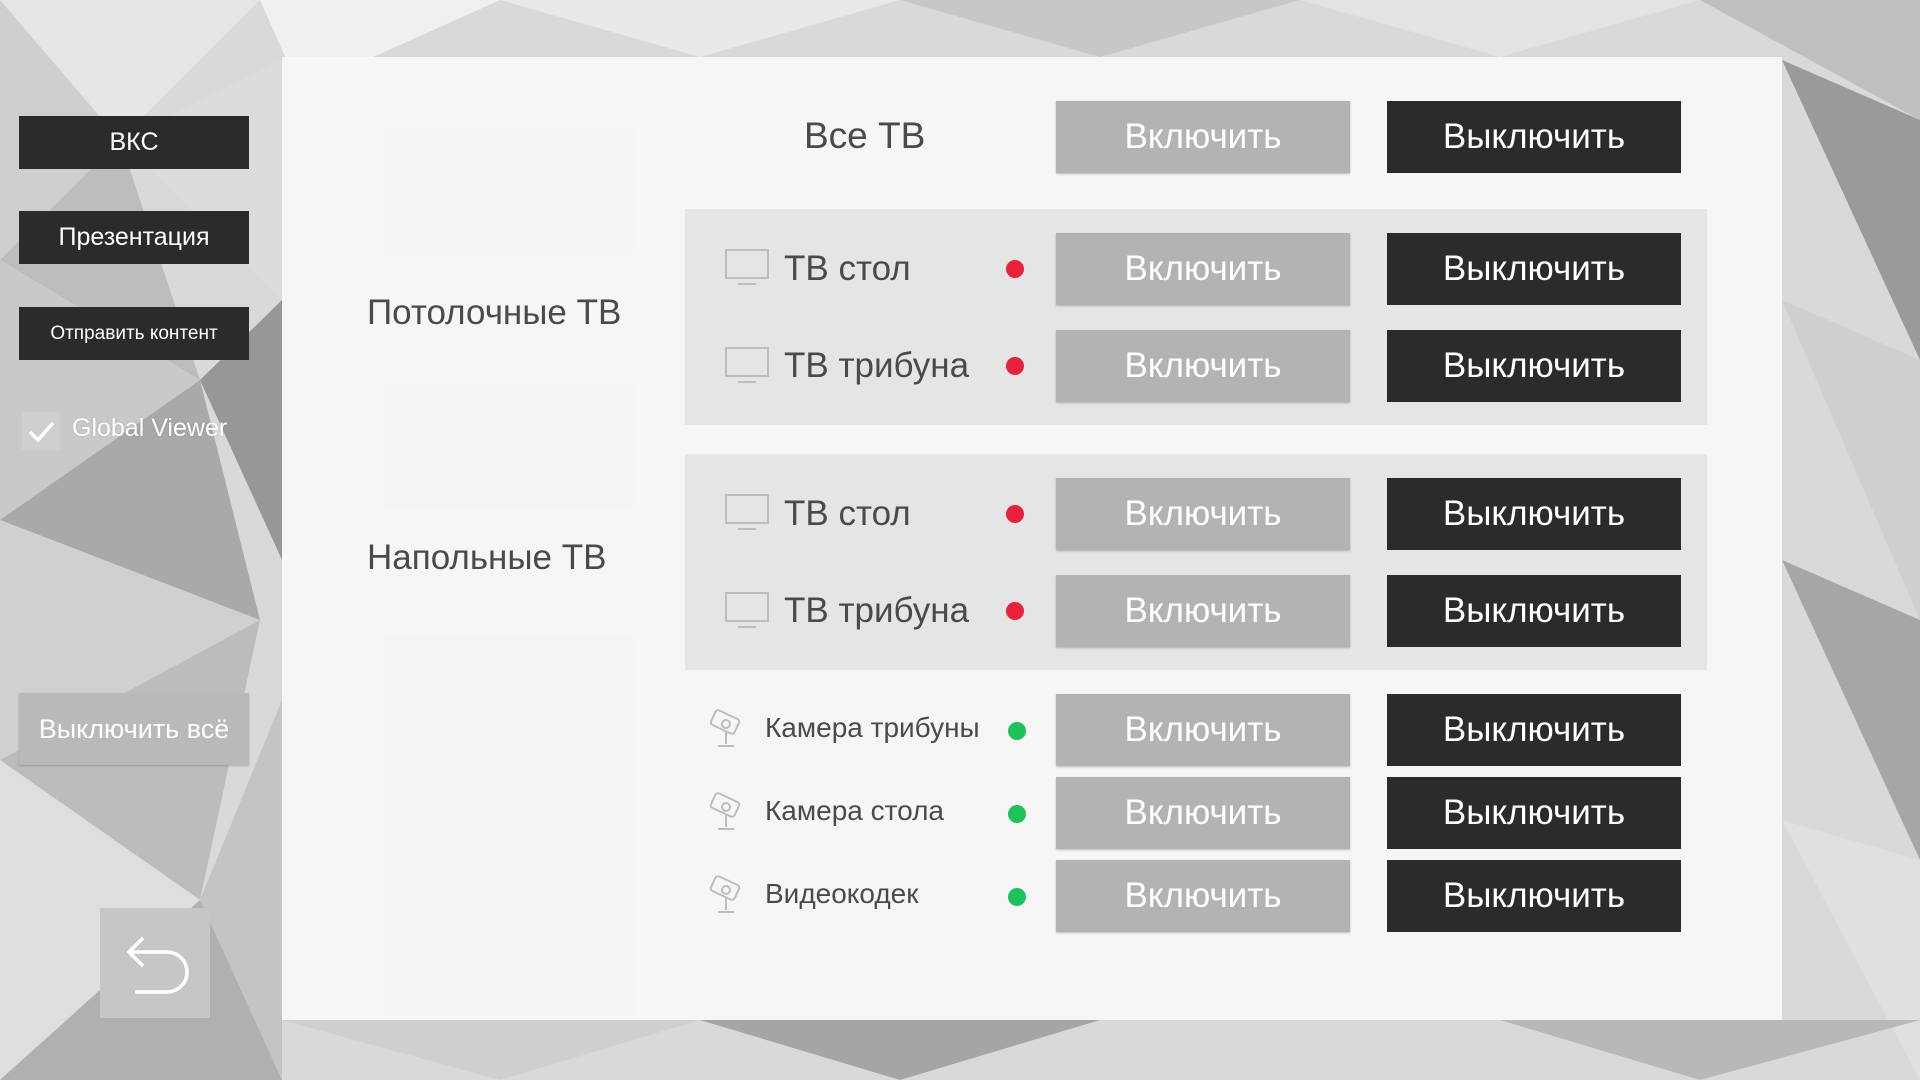  I want to click on ceiling-tv-stol-on-button: Включить, so click(1203, 269).